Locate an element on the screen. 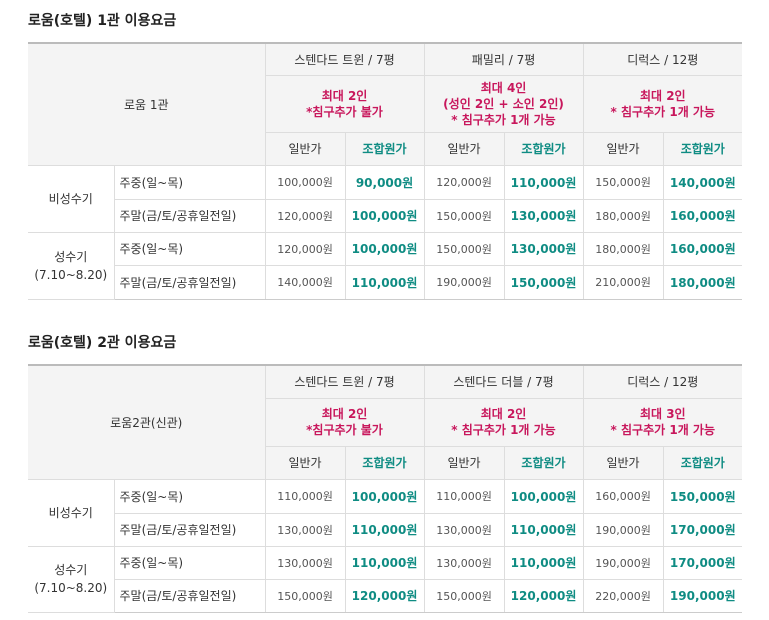  occupancy-line: (성인 2인 + 소인 2인) is located at coordinates (503, 103).